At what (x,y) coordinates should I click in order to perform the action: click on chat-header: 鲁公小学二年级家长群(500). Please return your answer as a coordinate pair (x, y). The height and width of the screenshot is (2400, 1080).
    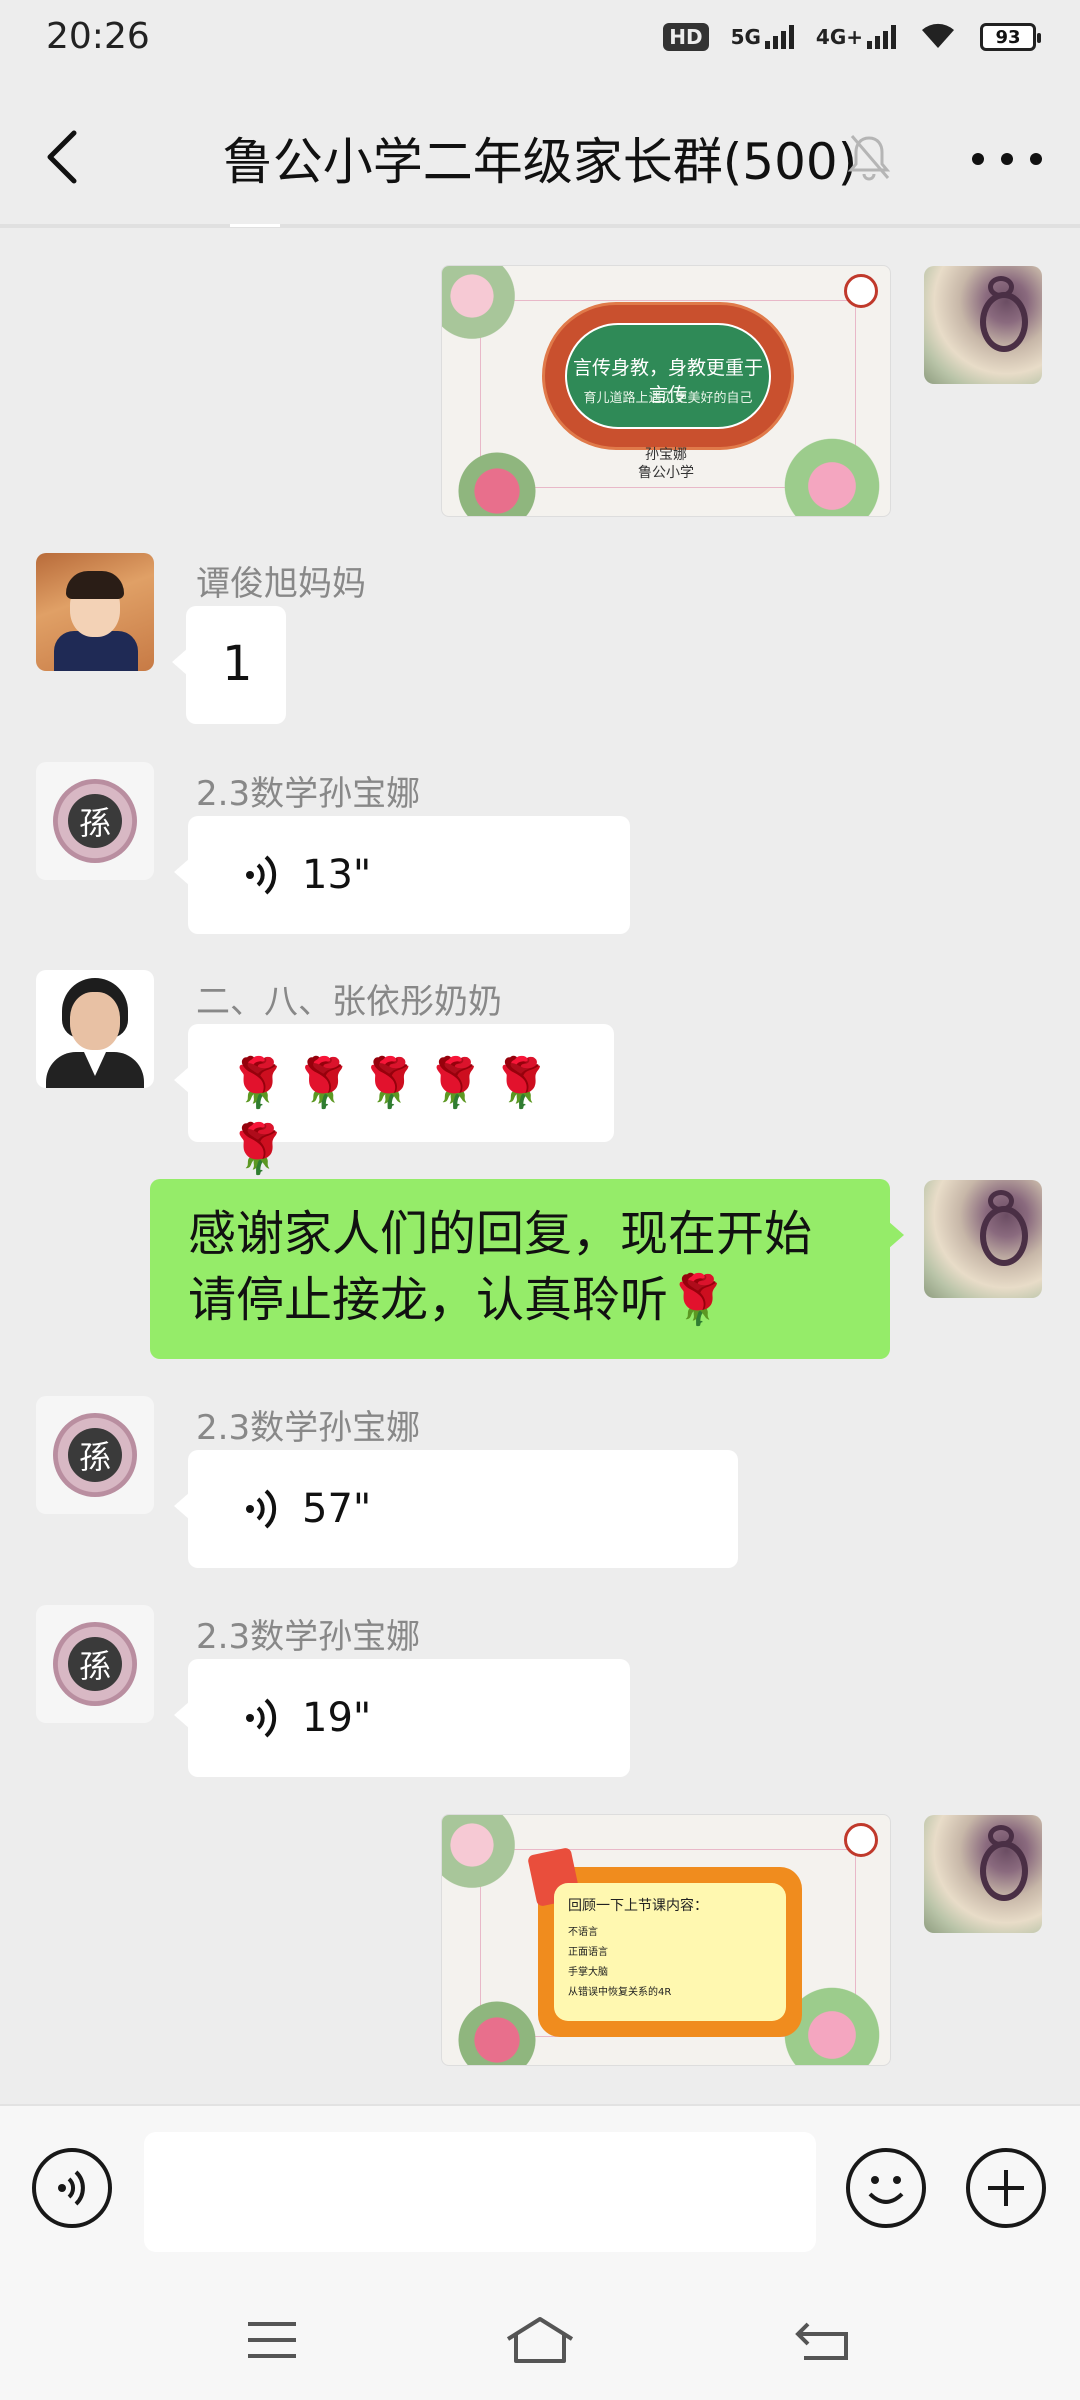
    Looking at the image, I should click on (540, 155).